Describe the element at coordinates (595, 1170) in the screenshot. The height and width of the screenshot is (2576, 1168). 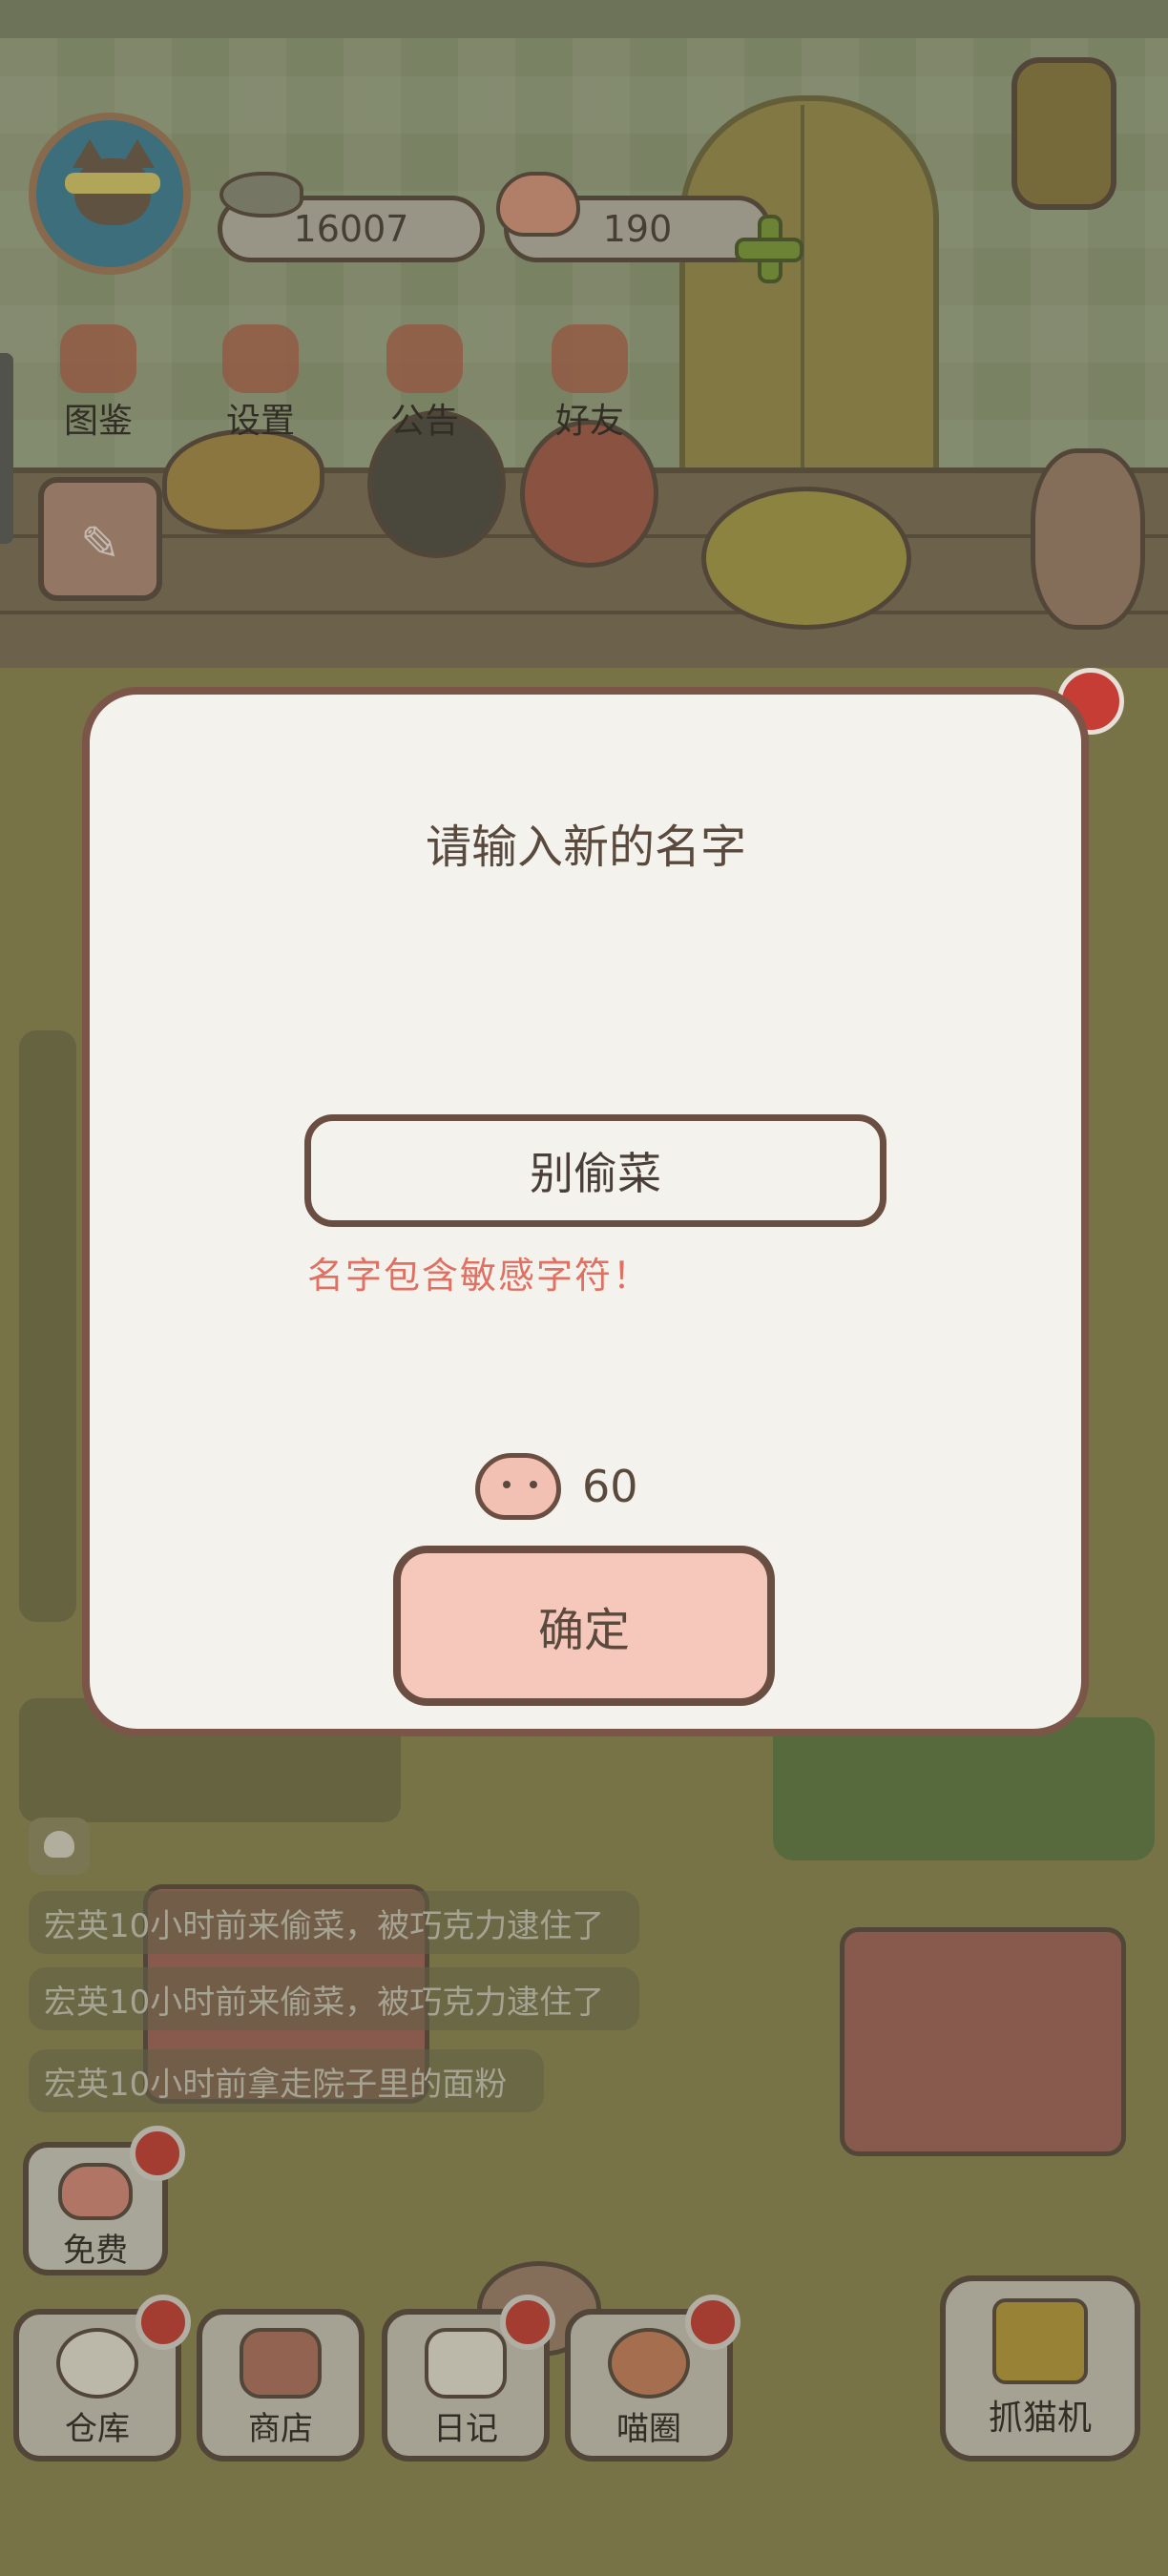
I see `name-input` at that location.